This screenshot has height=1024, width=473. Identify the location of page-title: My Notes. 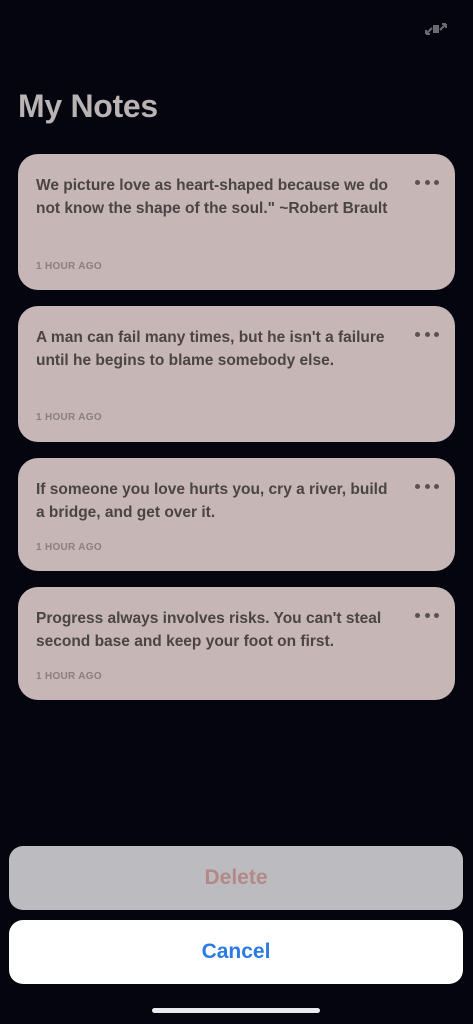
(88, 106).